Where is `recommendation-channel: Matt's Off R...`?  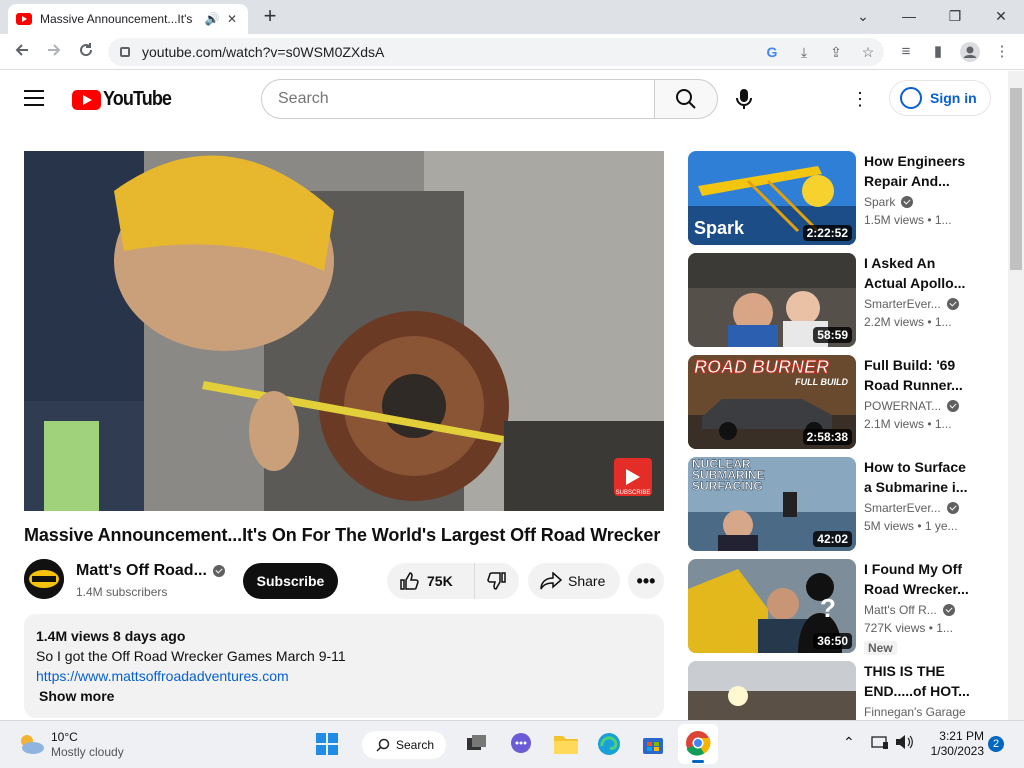 recommendation-channel: Matt's Off R... is located at coordinates (920, 610).